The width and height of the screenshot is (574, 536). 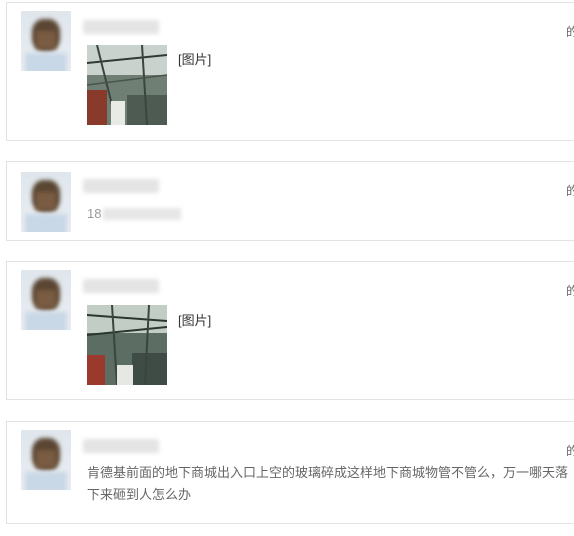 I want to click on post-card: 的 18, so click(x=290, y=201).